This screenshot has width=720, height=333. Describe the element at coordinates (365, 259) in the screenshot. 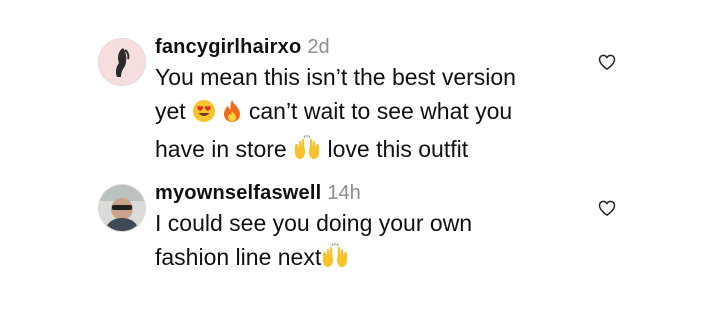

I see `comment-text-line: fashion line next` at that location.